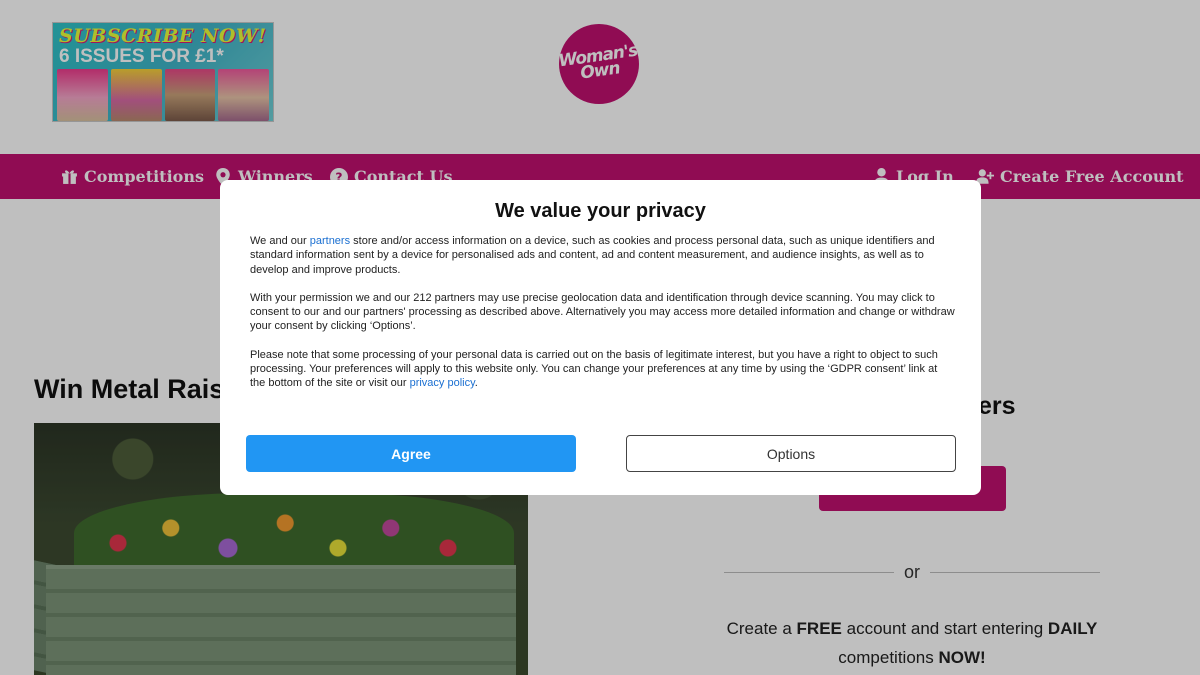  Describe the element at coordinates (791, 453) in the screenshot. I see `options-button: Options` at that location.